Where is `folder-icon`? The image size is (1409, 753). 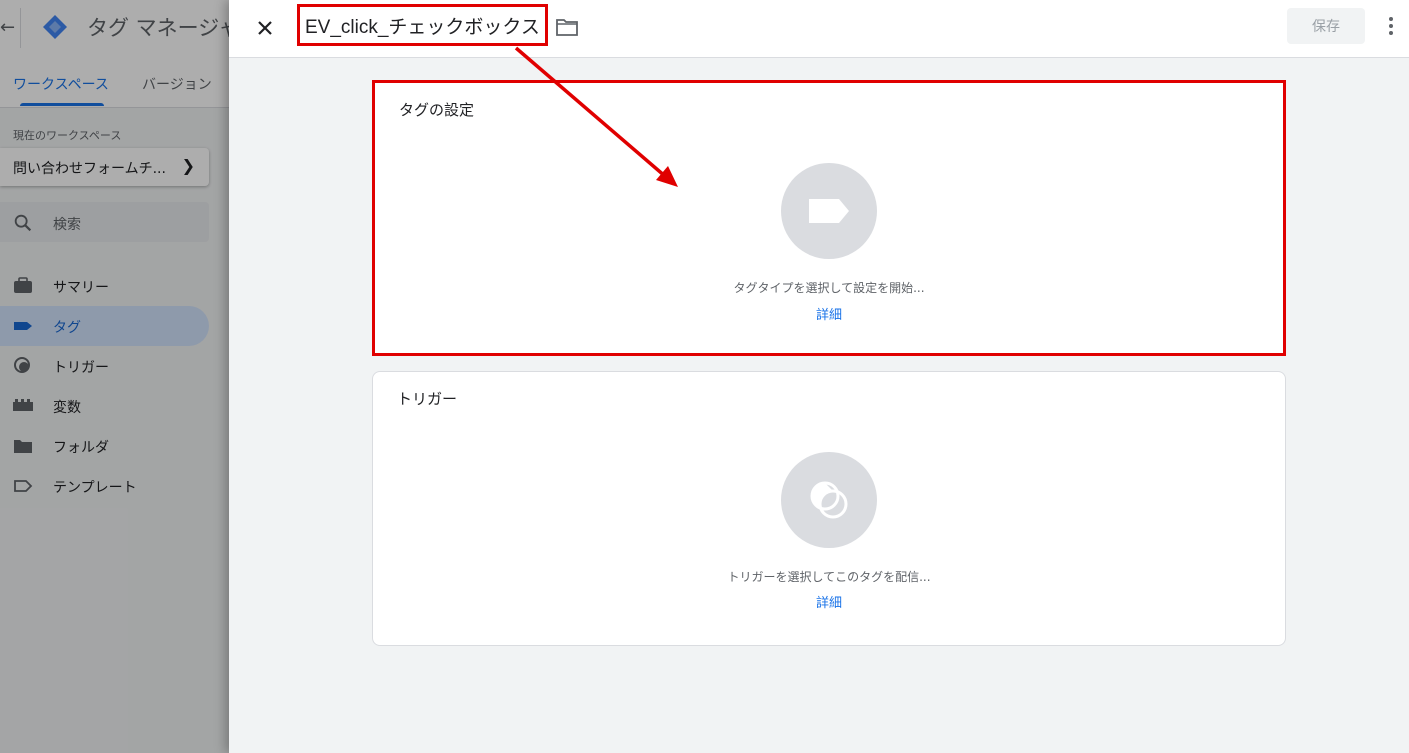 folder-icon is located at coordinates (567, 27).